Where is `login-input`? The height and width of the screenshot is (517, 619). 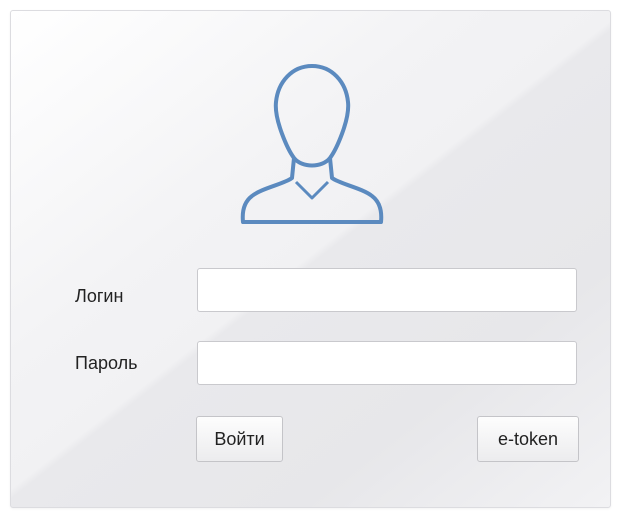
login-input is located at coordinates (387, 290).